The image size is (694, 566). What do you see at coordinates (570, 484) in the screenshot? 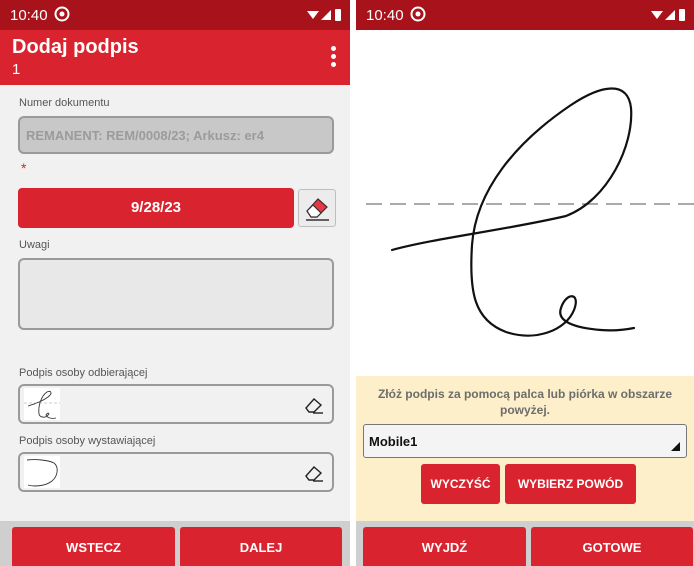
I see `choose-reason-button: WYBIERZ POWÓD` at bounding box center [570, 484].